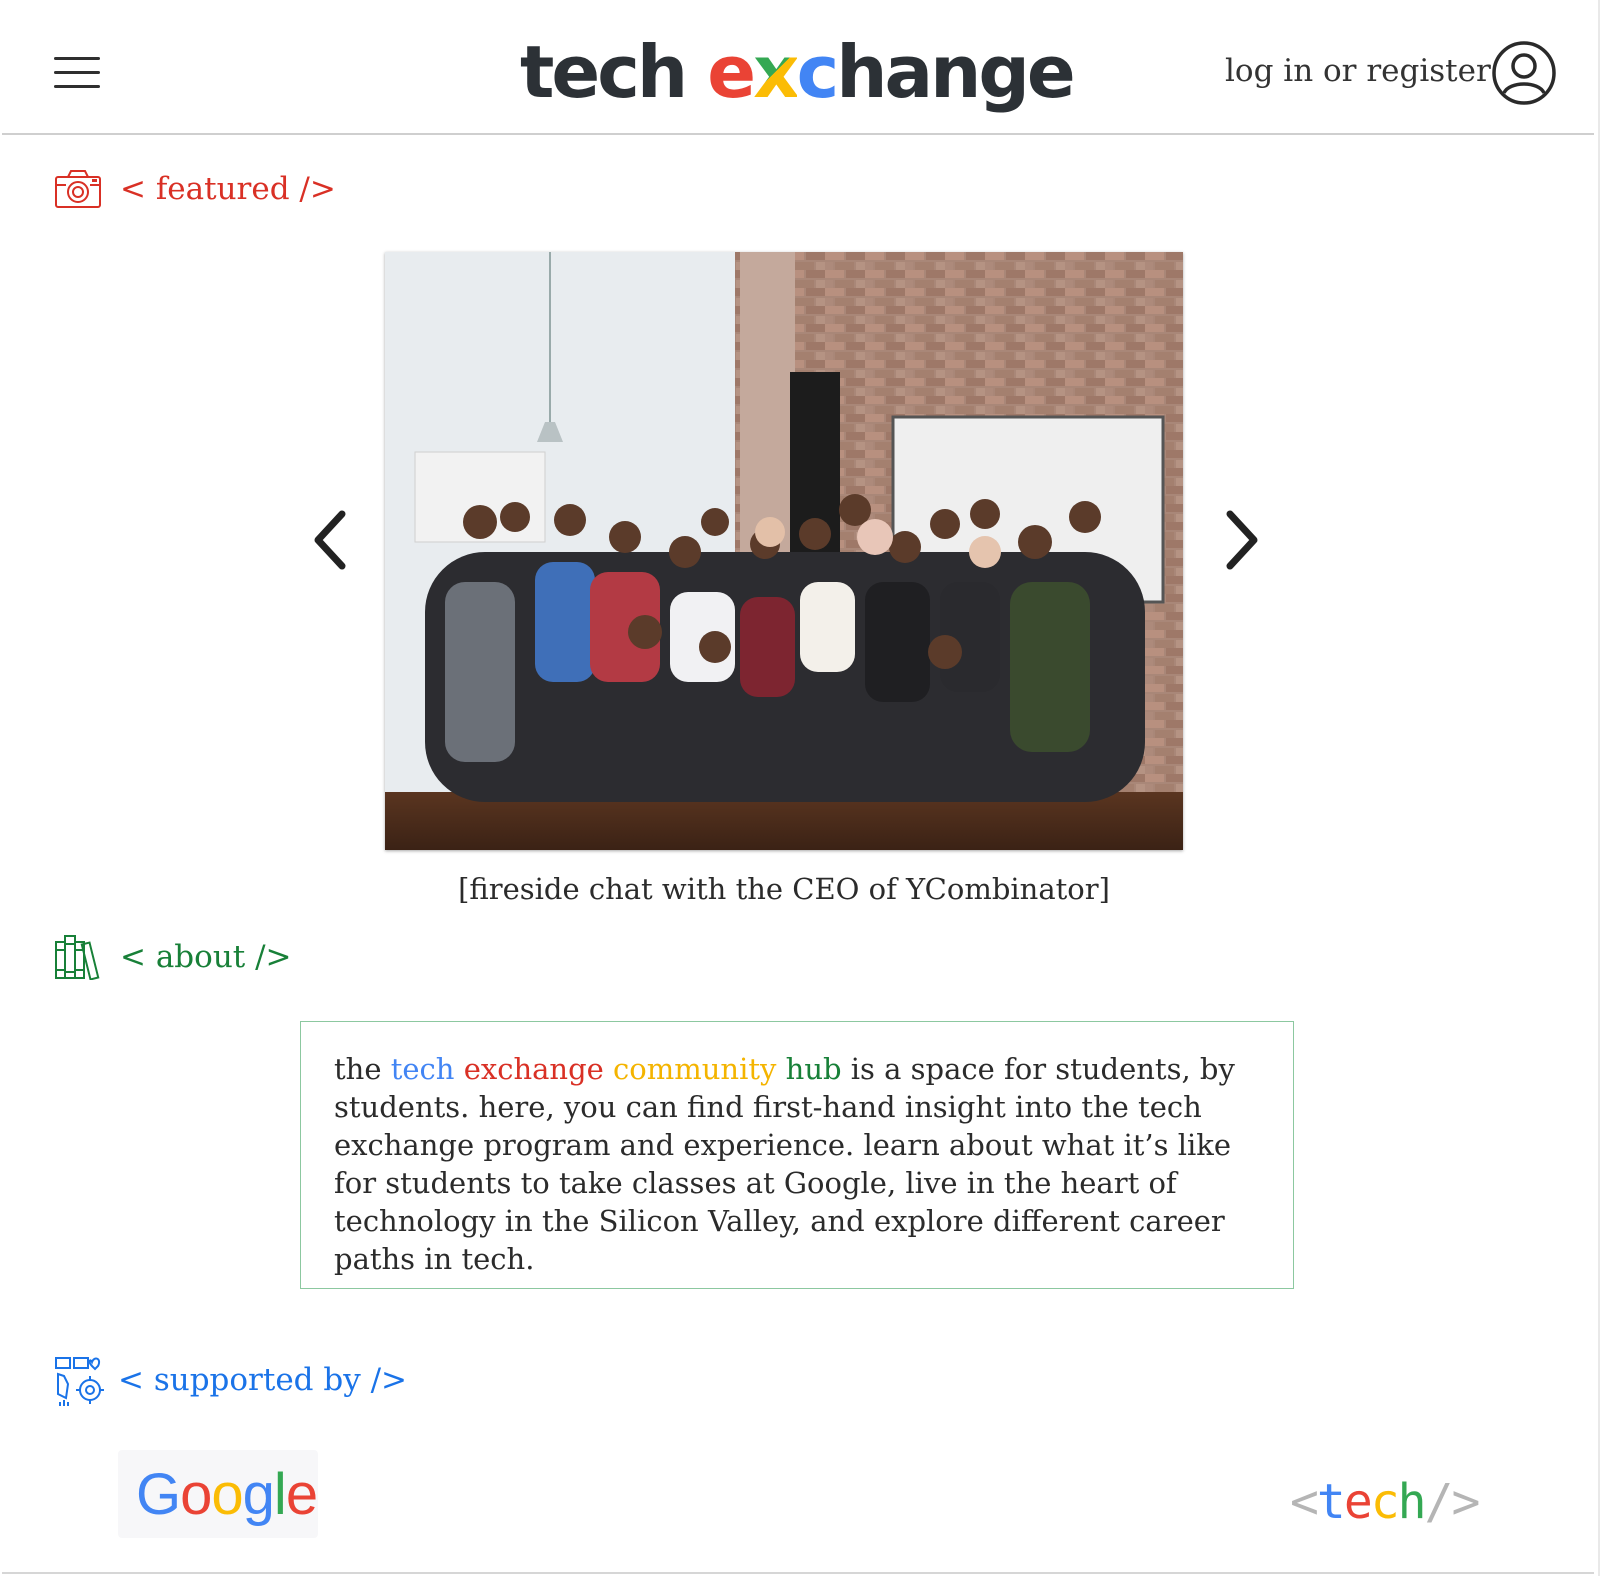  I want to click on user-account-icon, so click(1524, 73).